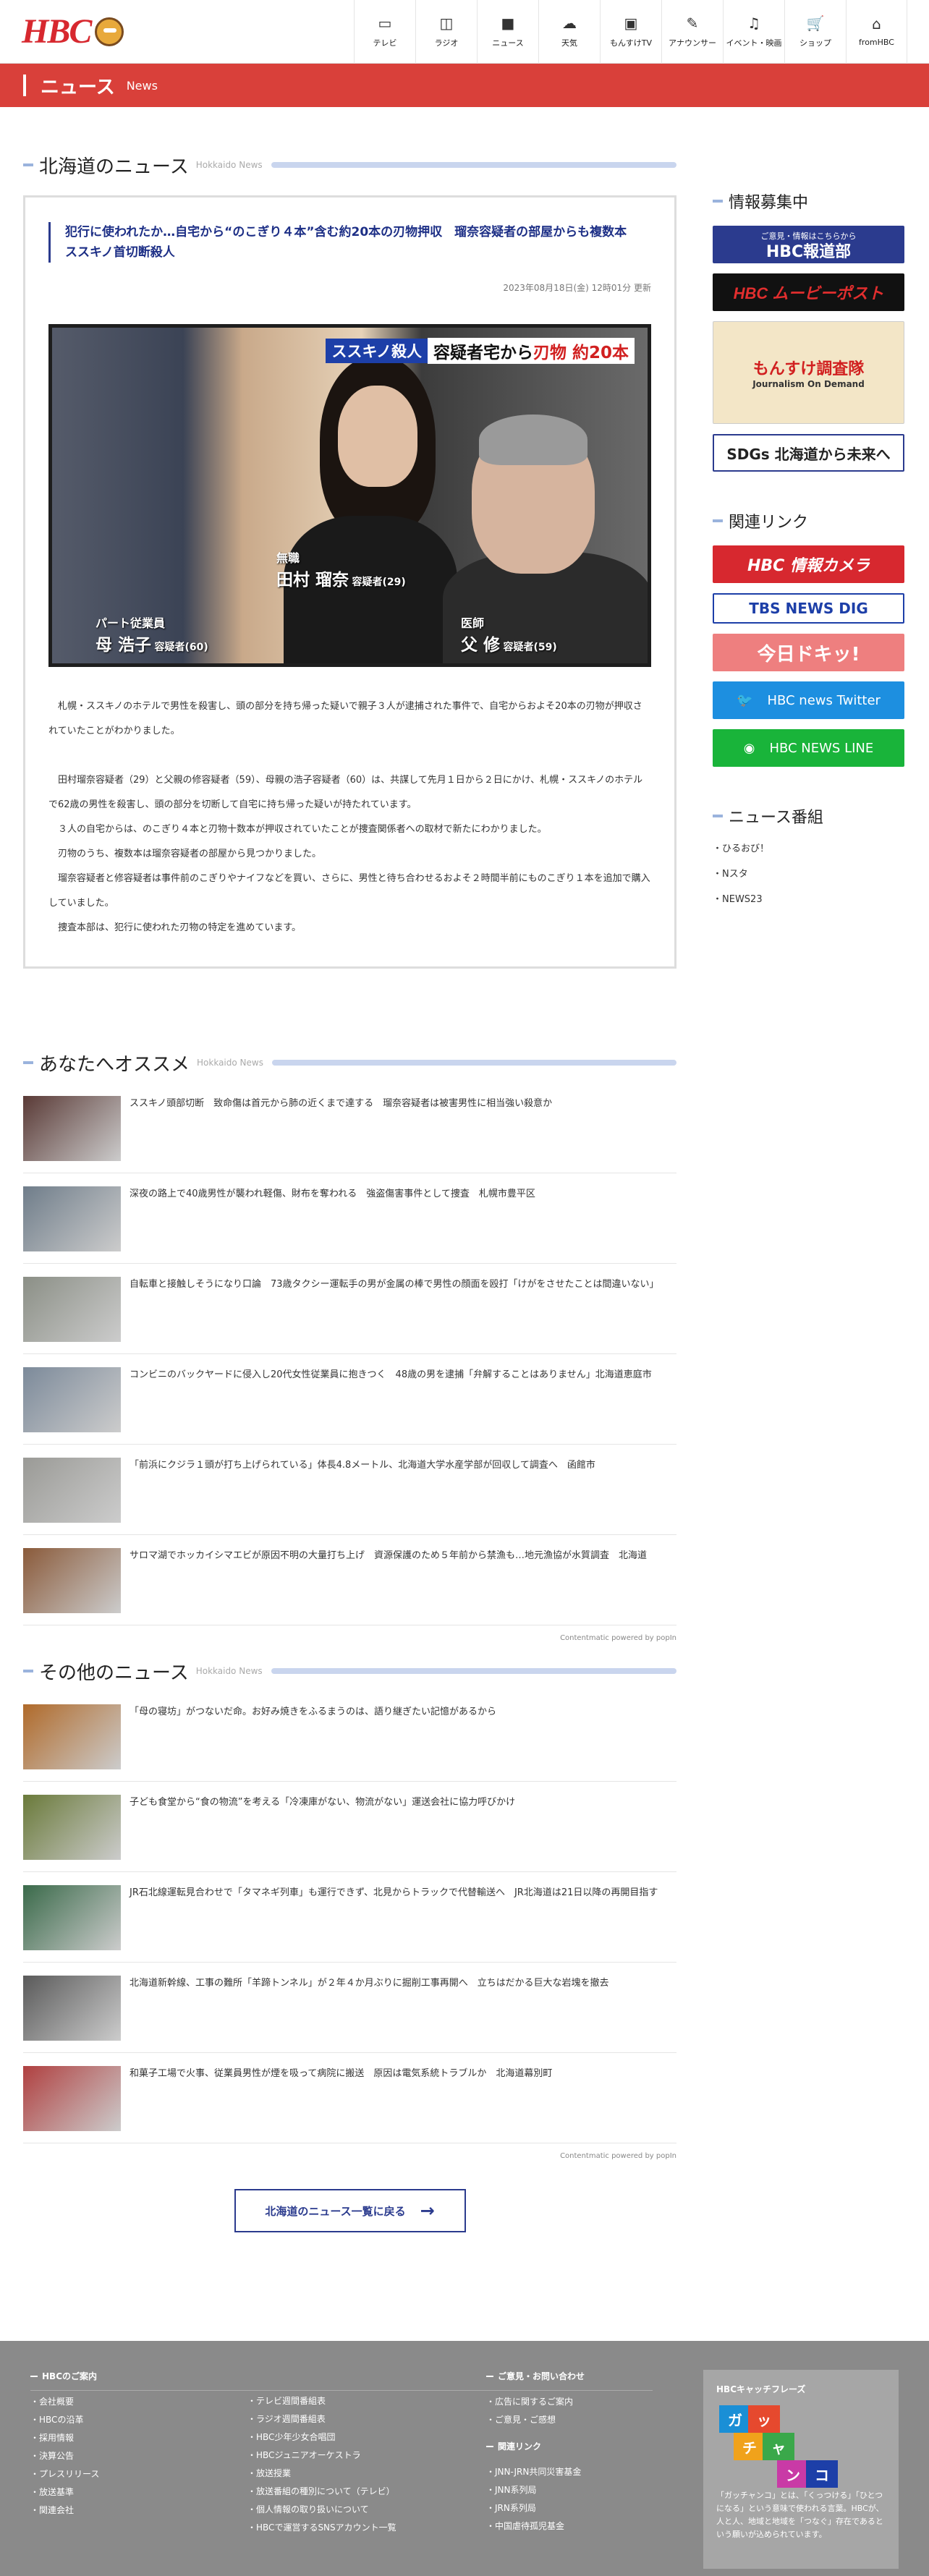  I want to click on program-link: Nスタ, so click(809, 873).